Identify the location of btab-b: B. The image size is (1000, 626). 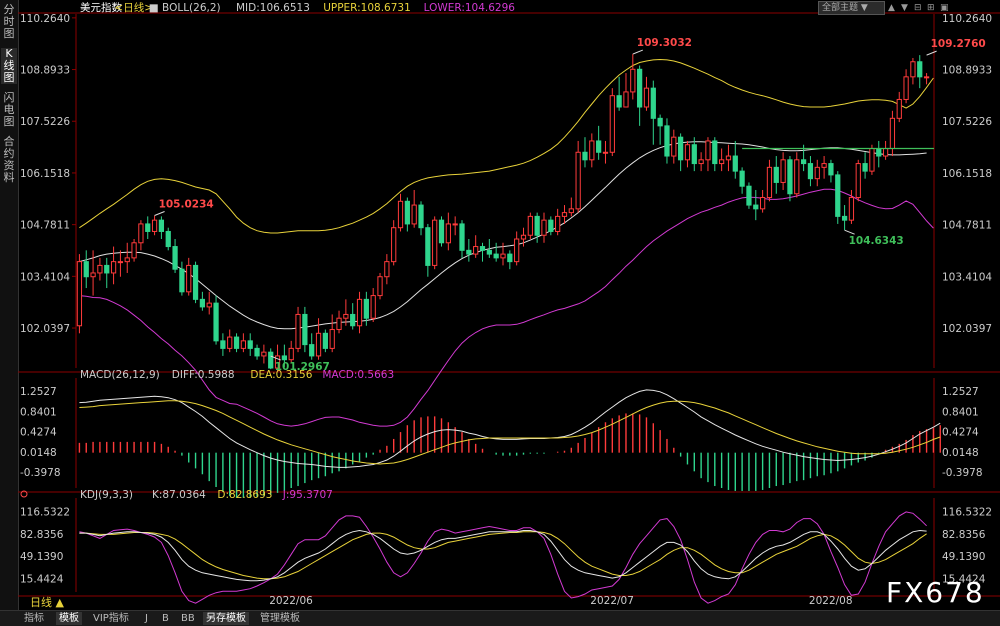
(165, 618).